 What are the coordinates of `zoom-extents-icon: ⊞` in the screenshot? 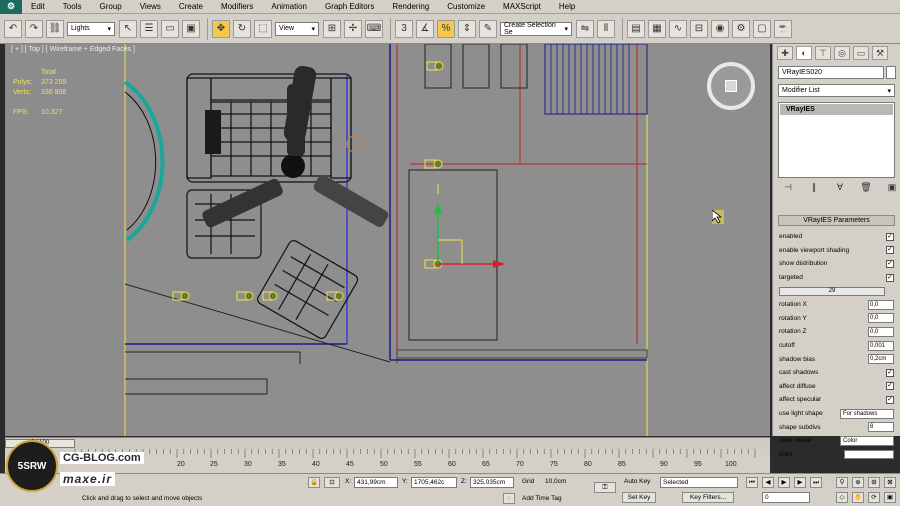 It's located at (874, 482).